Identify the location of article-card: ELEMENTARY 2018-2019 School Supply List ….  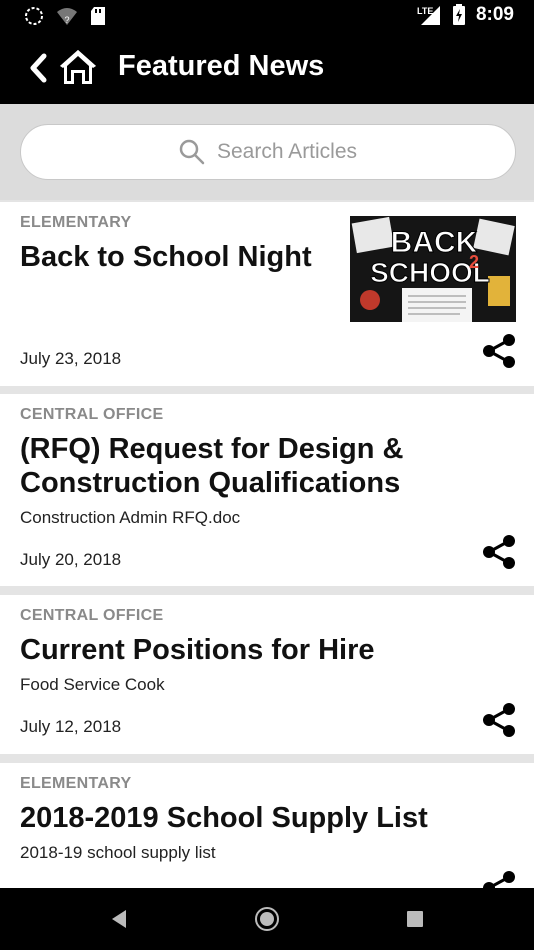
(267, 825).